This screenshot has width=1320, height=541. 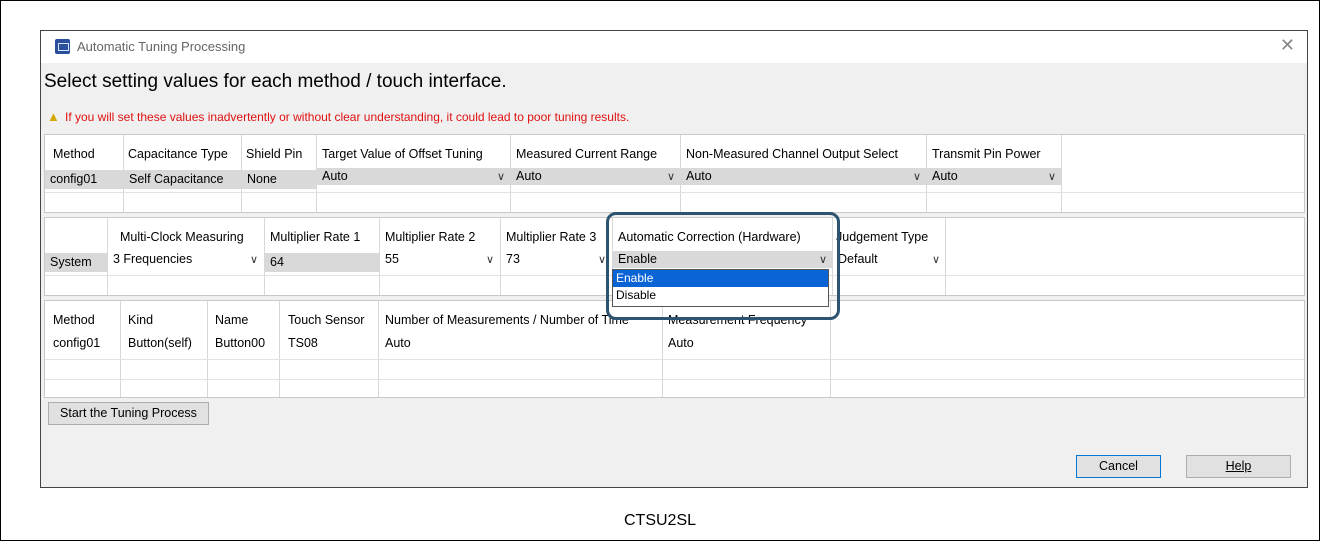 What do you see at coordinates (994, 176) in the screenshot?
I see `select-transmit-power: Auto` at bounding box center [994, 176].